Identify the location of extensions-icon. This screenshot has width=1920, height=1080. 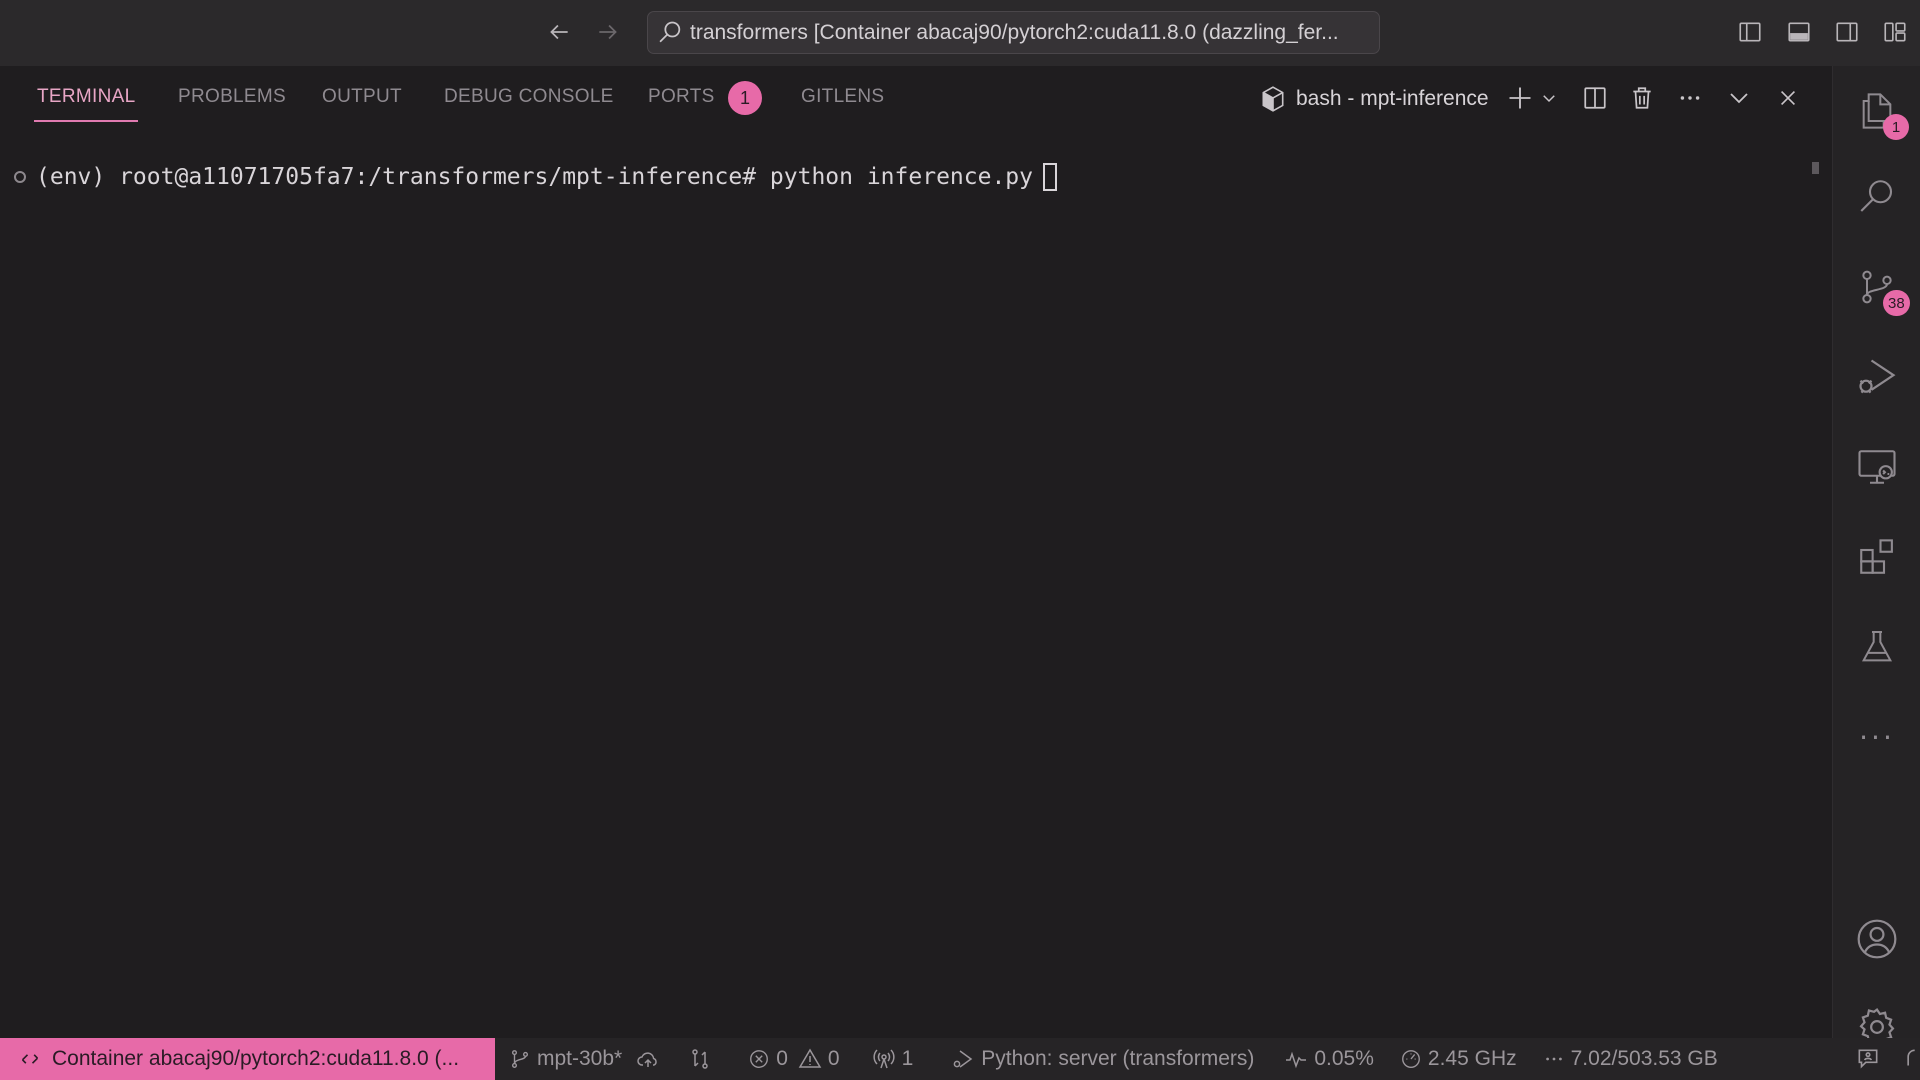
(1876, 556).